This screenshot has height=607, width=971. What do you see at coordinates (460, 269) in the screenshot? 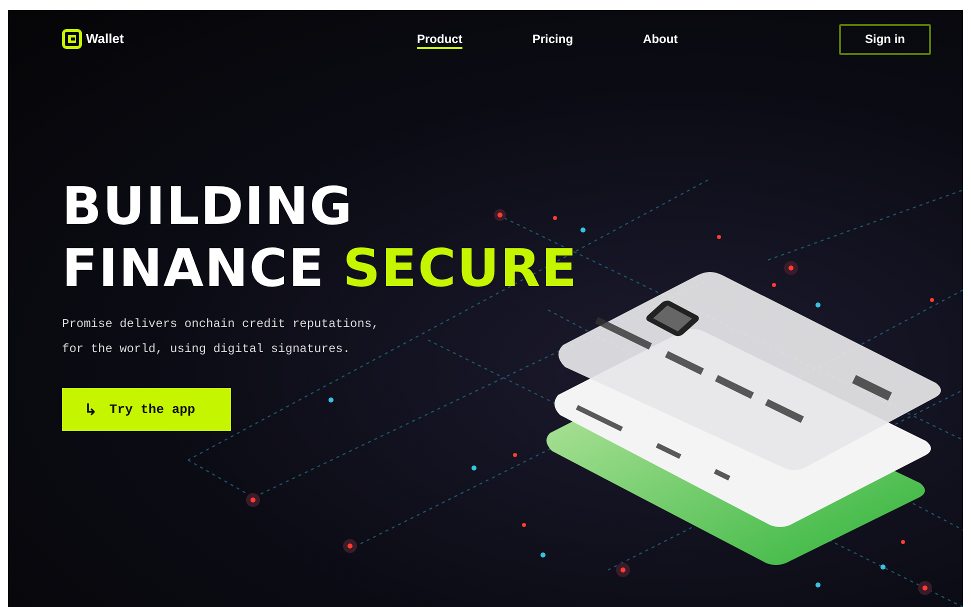
I see `headline-accent: SECURE` at bounding box center [460, 269].